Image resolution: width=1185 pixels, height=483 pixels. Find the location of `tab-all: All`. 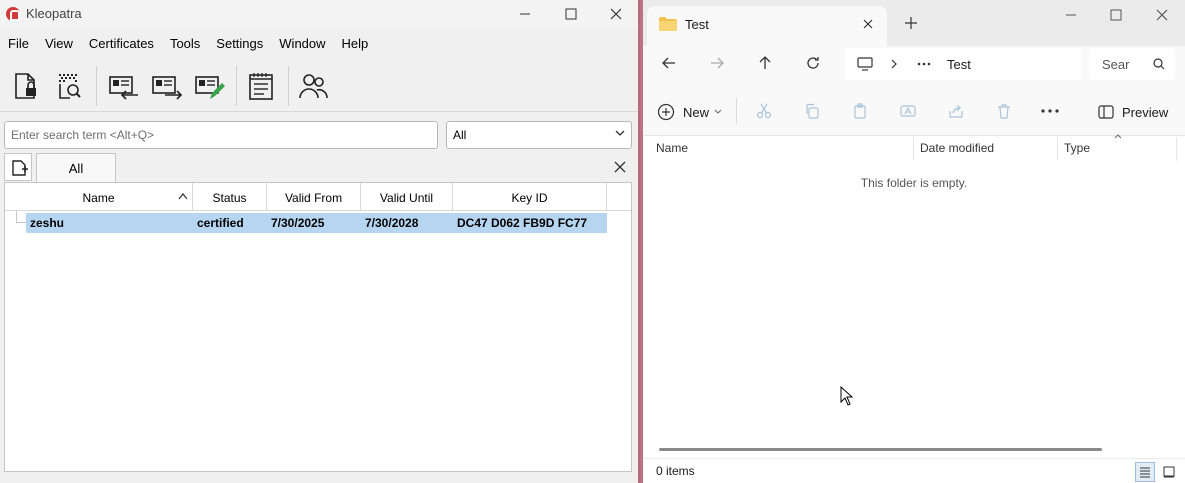

tab-all: All is located at coordinates (76, 168).